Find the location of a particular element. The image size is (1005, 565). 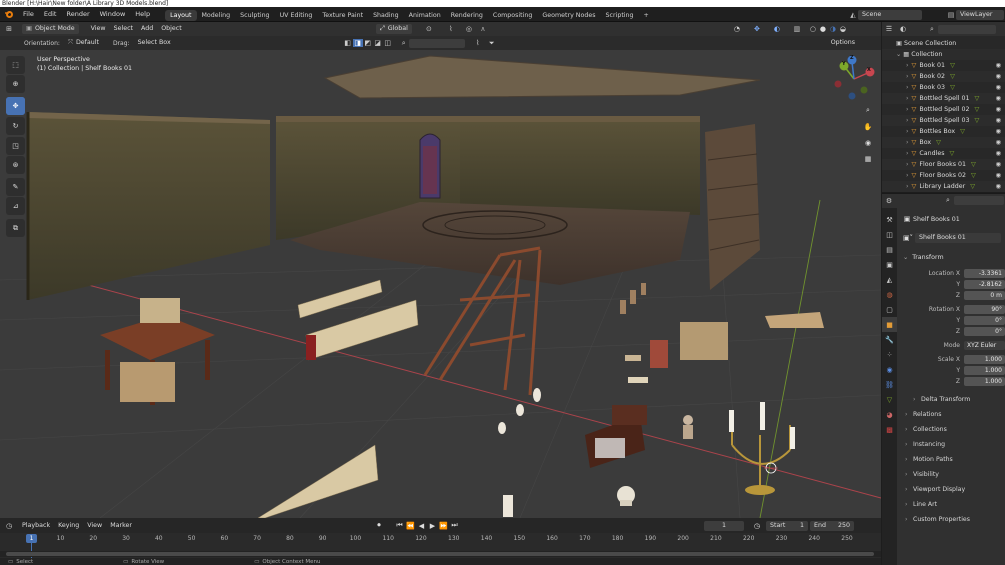

menu-timeline-view: View is located at coordinates (94, 526).